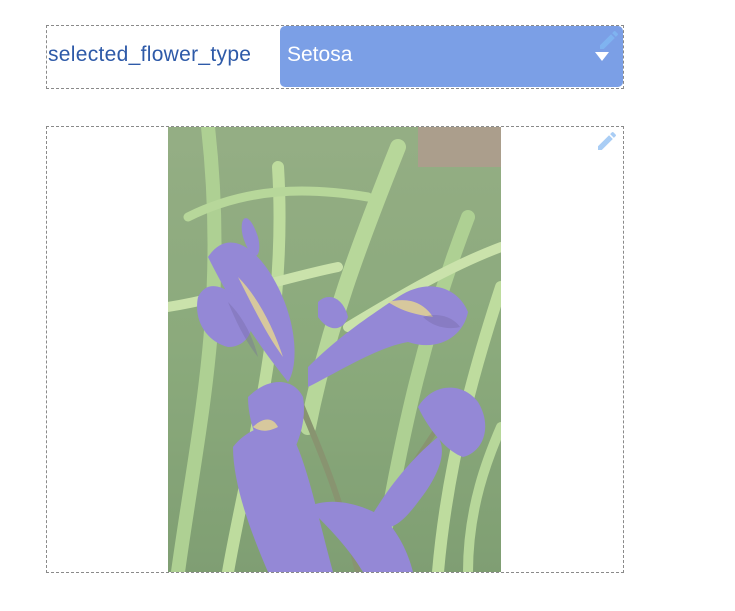  I want to click on flower-type-widget: selected_flower_type Setosa, so click(335, 57).